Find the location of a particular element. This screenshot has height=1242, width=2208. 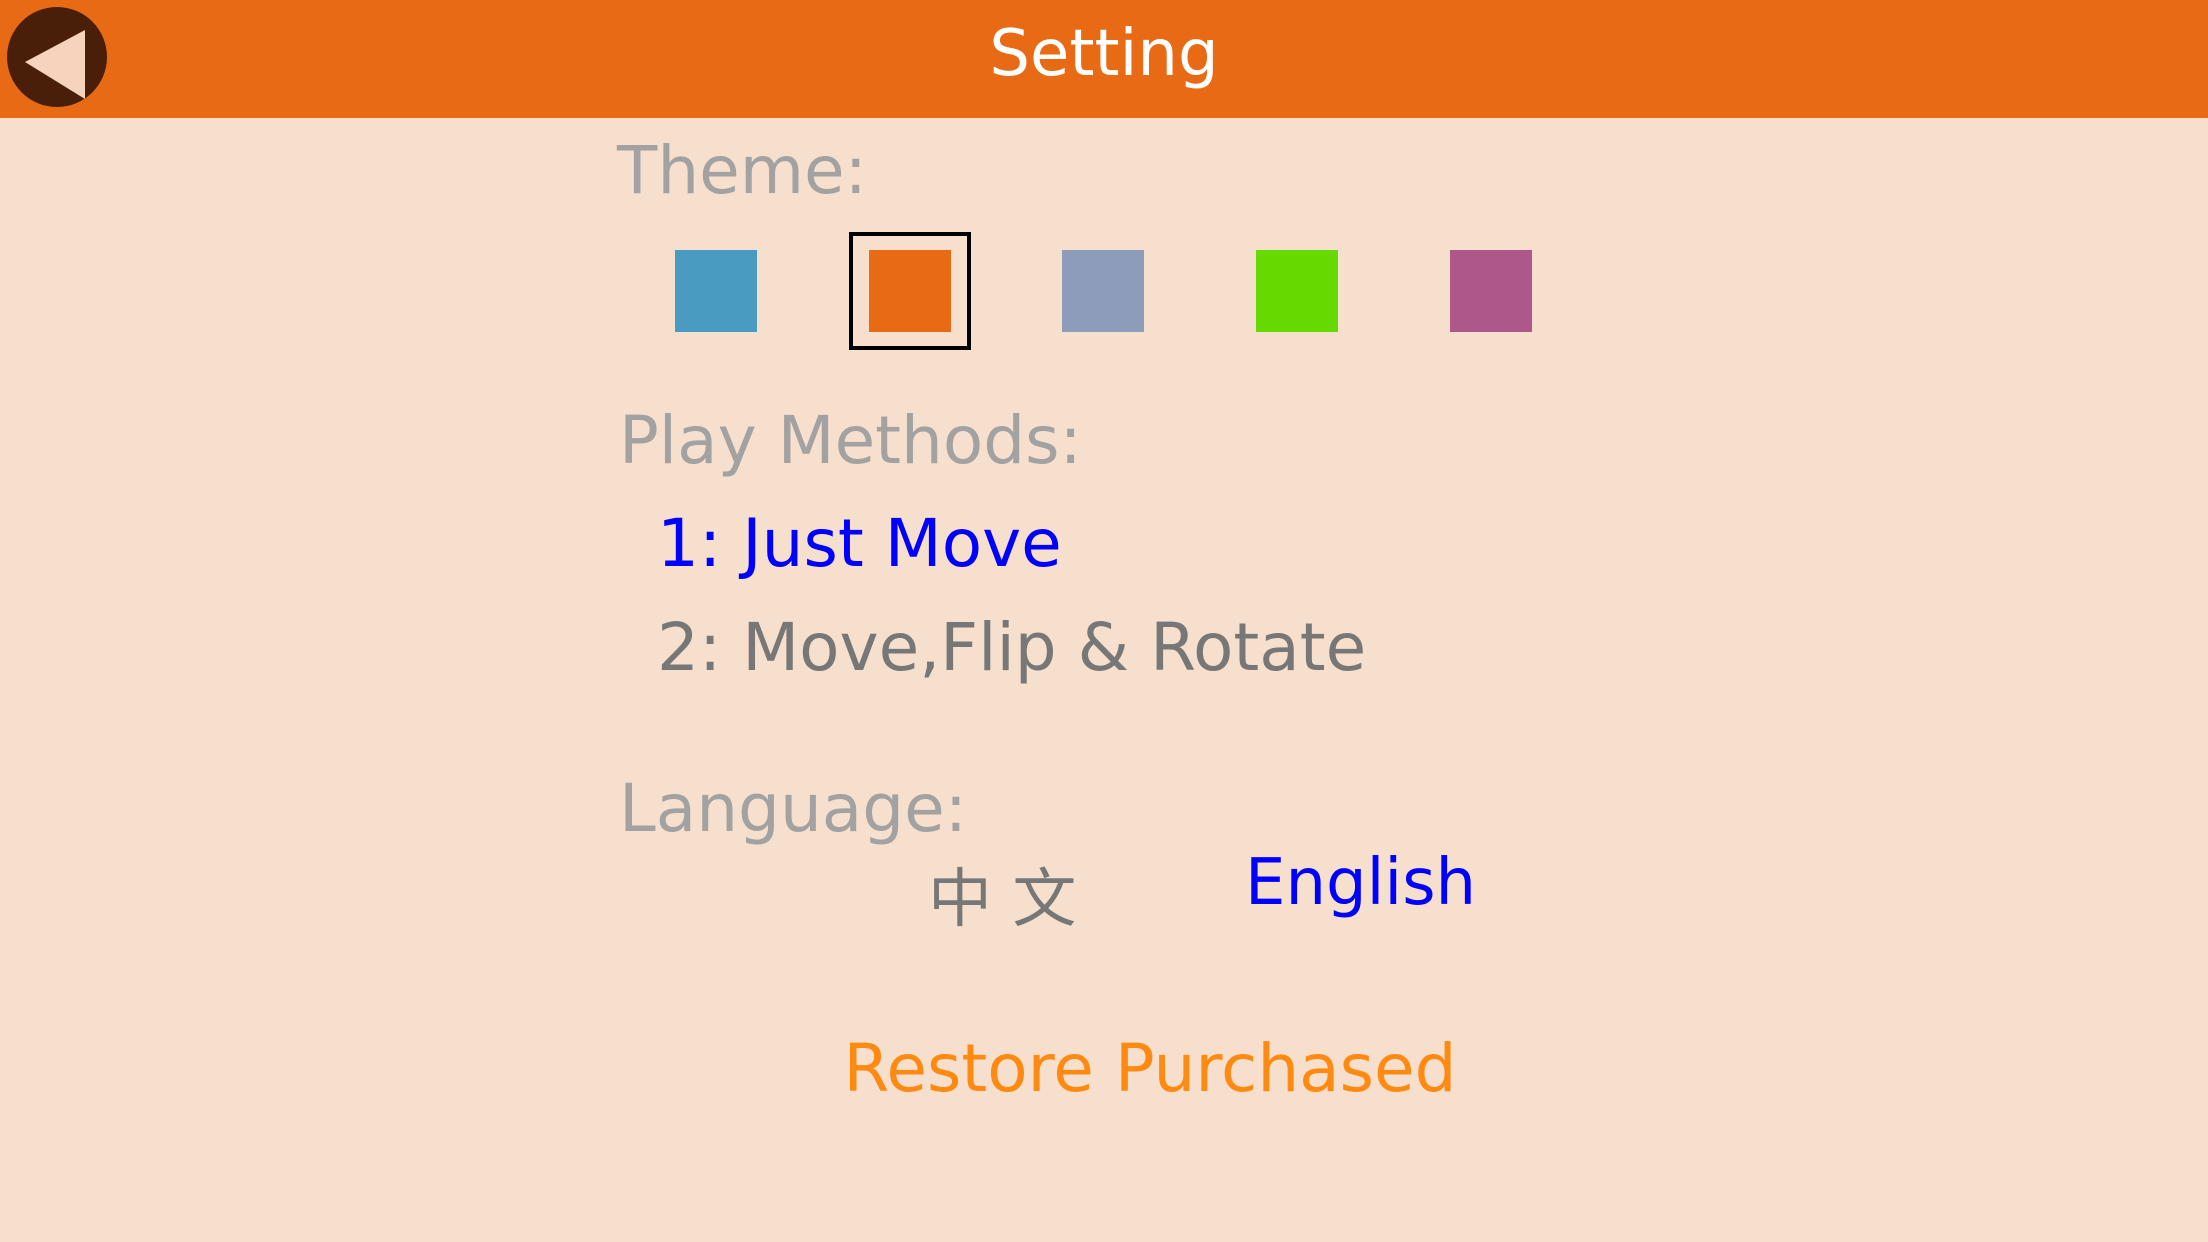

header-bar: Setting is located at coordinates (1104, 59).